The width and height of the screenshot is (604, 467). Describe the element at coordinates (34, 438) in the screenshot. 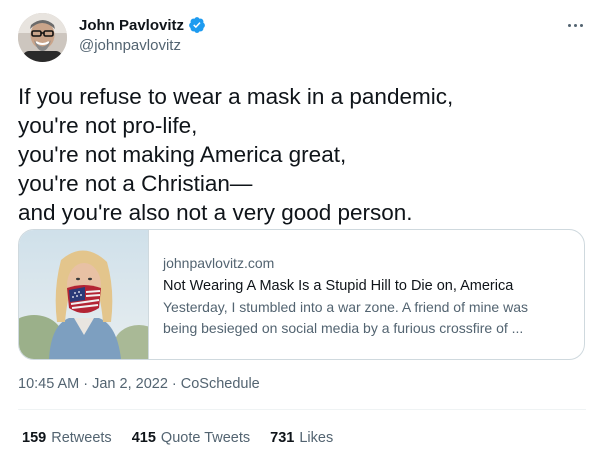

I see `retweets-count: 159` at that location.